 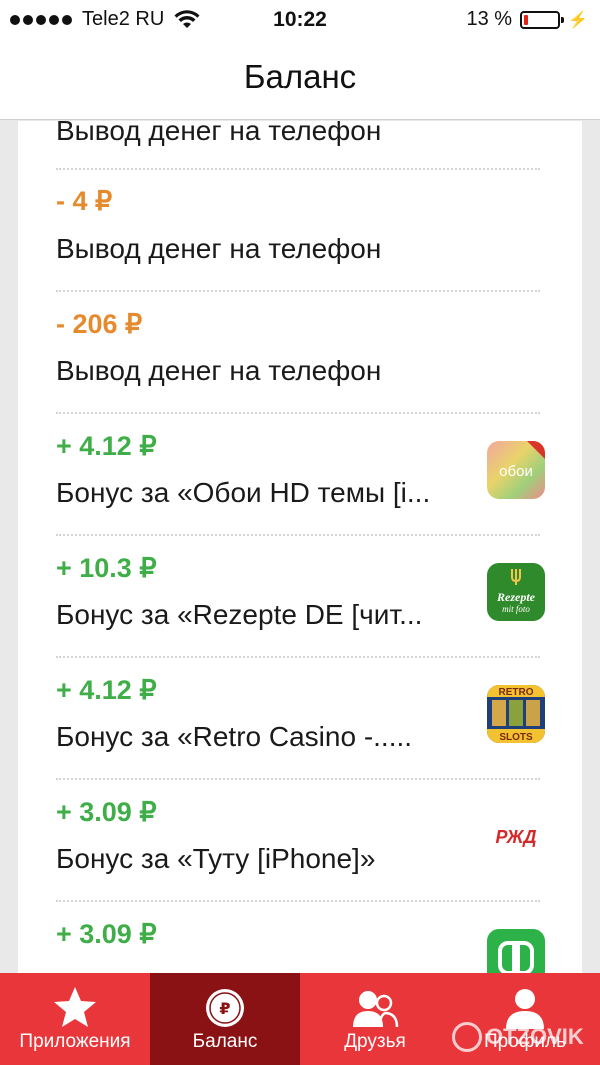 I want to click on page-title: Баланс, so click(x=300, y=76).